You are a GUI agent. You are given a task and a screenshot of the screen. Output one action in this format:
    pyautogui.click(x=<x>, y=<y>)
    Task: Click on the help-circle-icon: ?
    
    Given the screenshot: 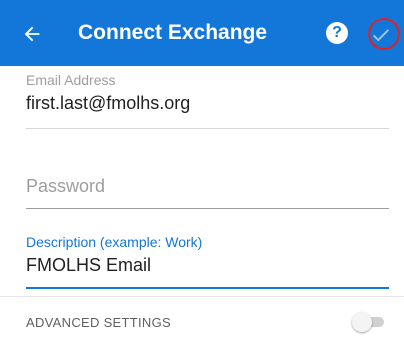 What is the action you would take?
    pyautogui.click(x=337, y=32)
    